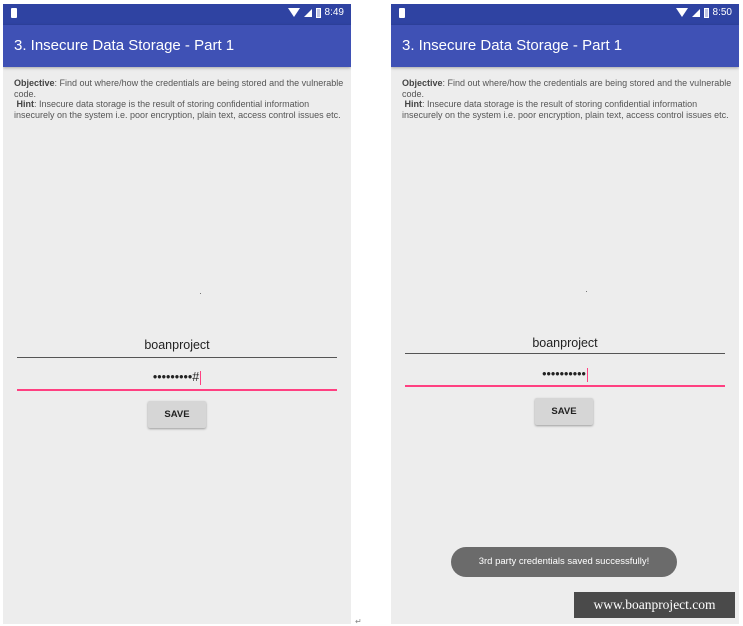 The height and width of the screenshot is (626, 743). I want to click on password-field: ••••••••••, so click(565, 377).